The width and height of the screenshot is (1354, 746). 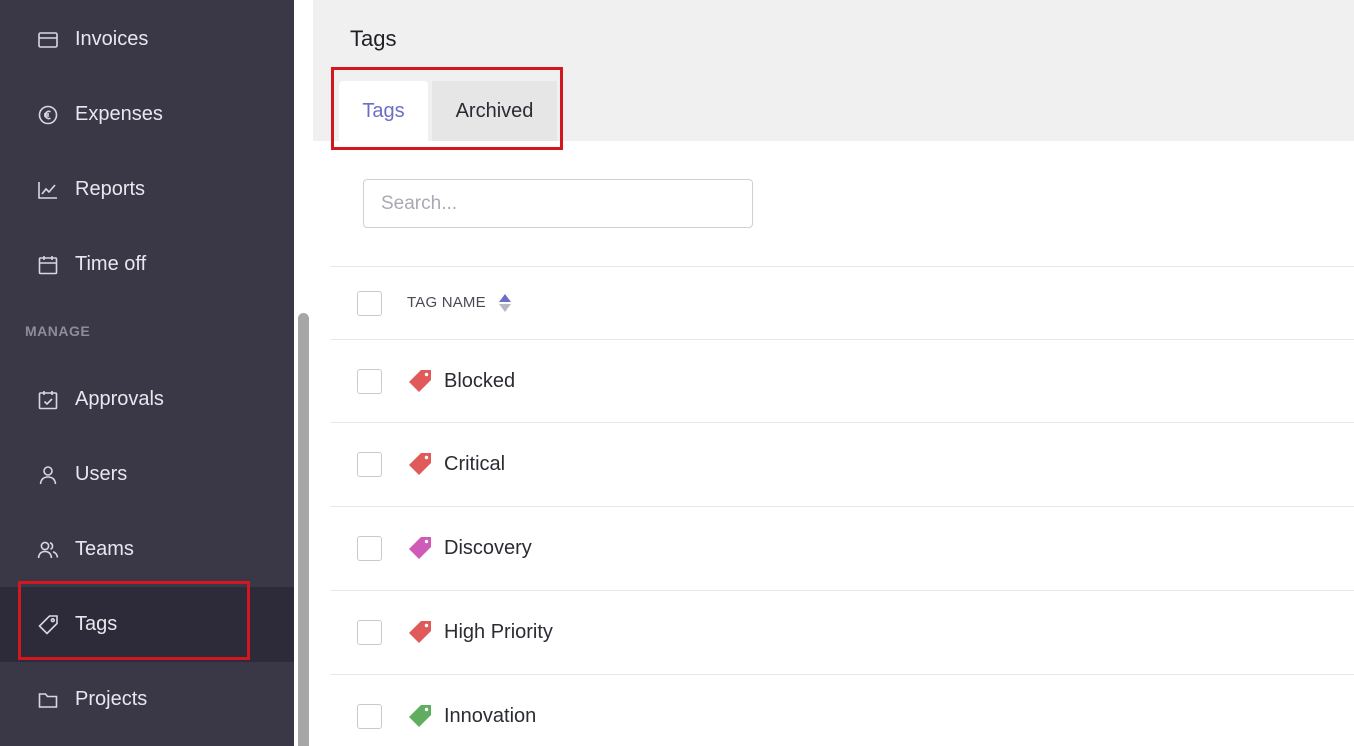 What do you see at coordinates (119, 399) in the screenshot?
I see `sidebar-item-label: Approvals` at bounding box center [119, 399].